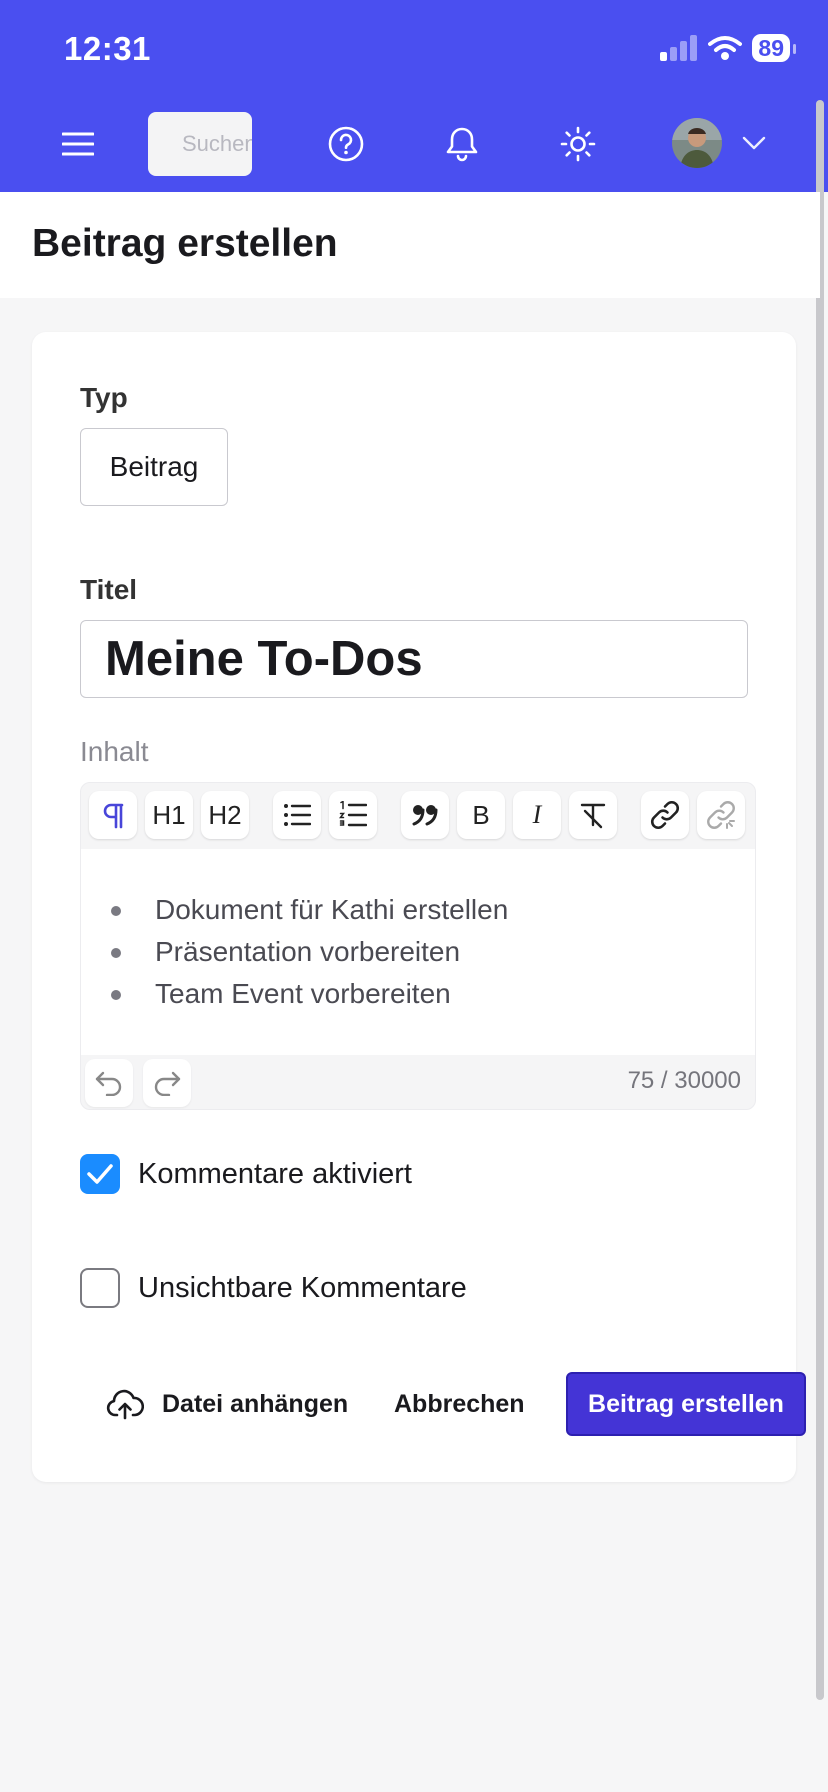 The image size is (828, 1792). What do you see at coordinates (309, 910) in the screenshot?
I see `list-item: Dokument für Kathi erstellen` at bounding box center [309, 910].